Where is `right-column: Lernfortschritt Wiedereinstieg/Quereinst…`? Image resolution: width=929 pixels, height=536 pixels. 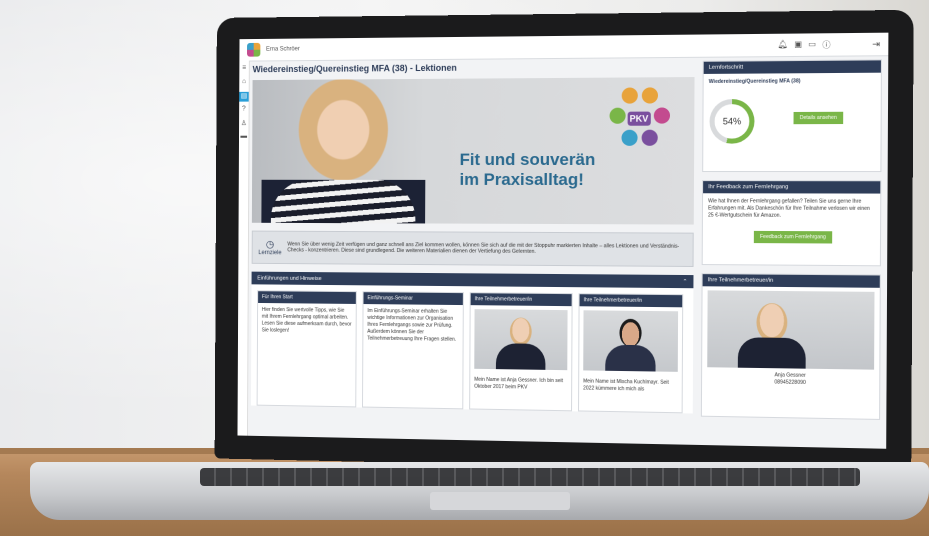 right-column: Lernfortschritt Wiedereinstieg/Quereinst… is located at coordinates (791, 253).